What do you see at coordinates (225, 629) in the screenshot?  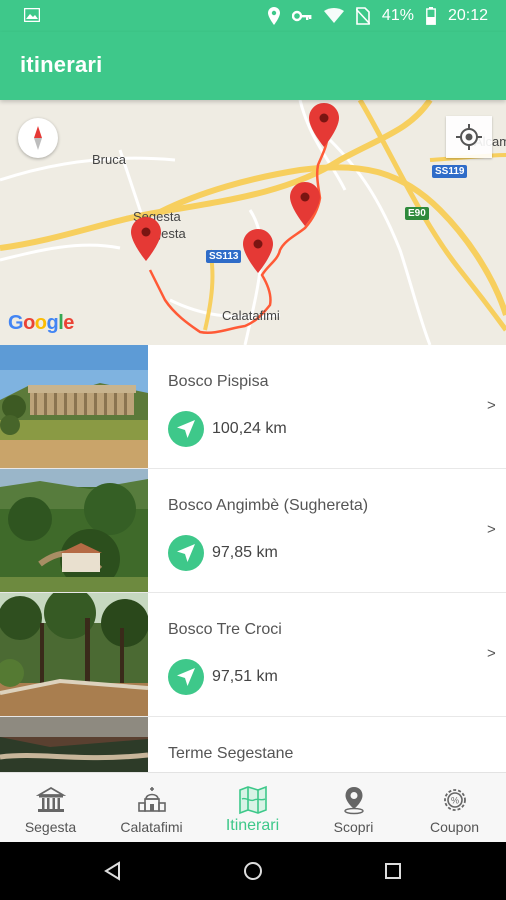 I see `item-title: Bosco Tre Croci` at bounding box center [225, 629].